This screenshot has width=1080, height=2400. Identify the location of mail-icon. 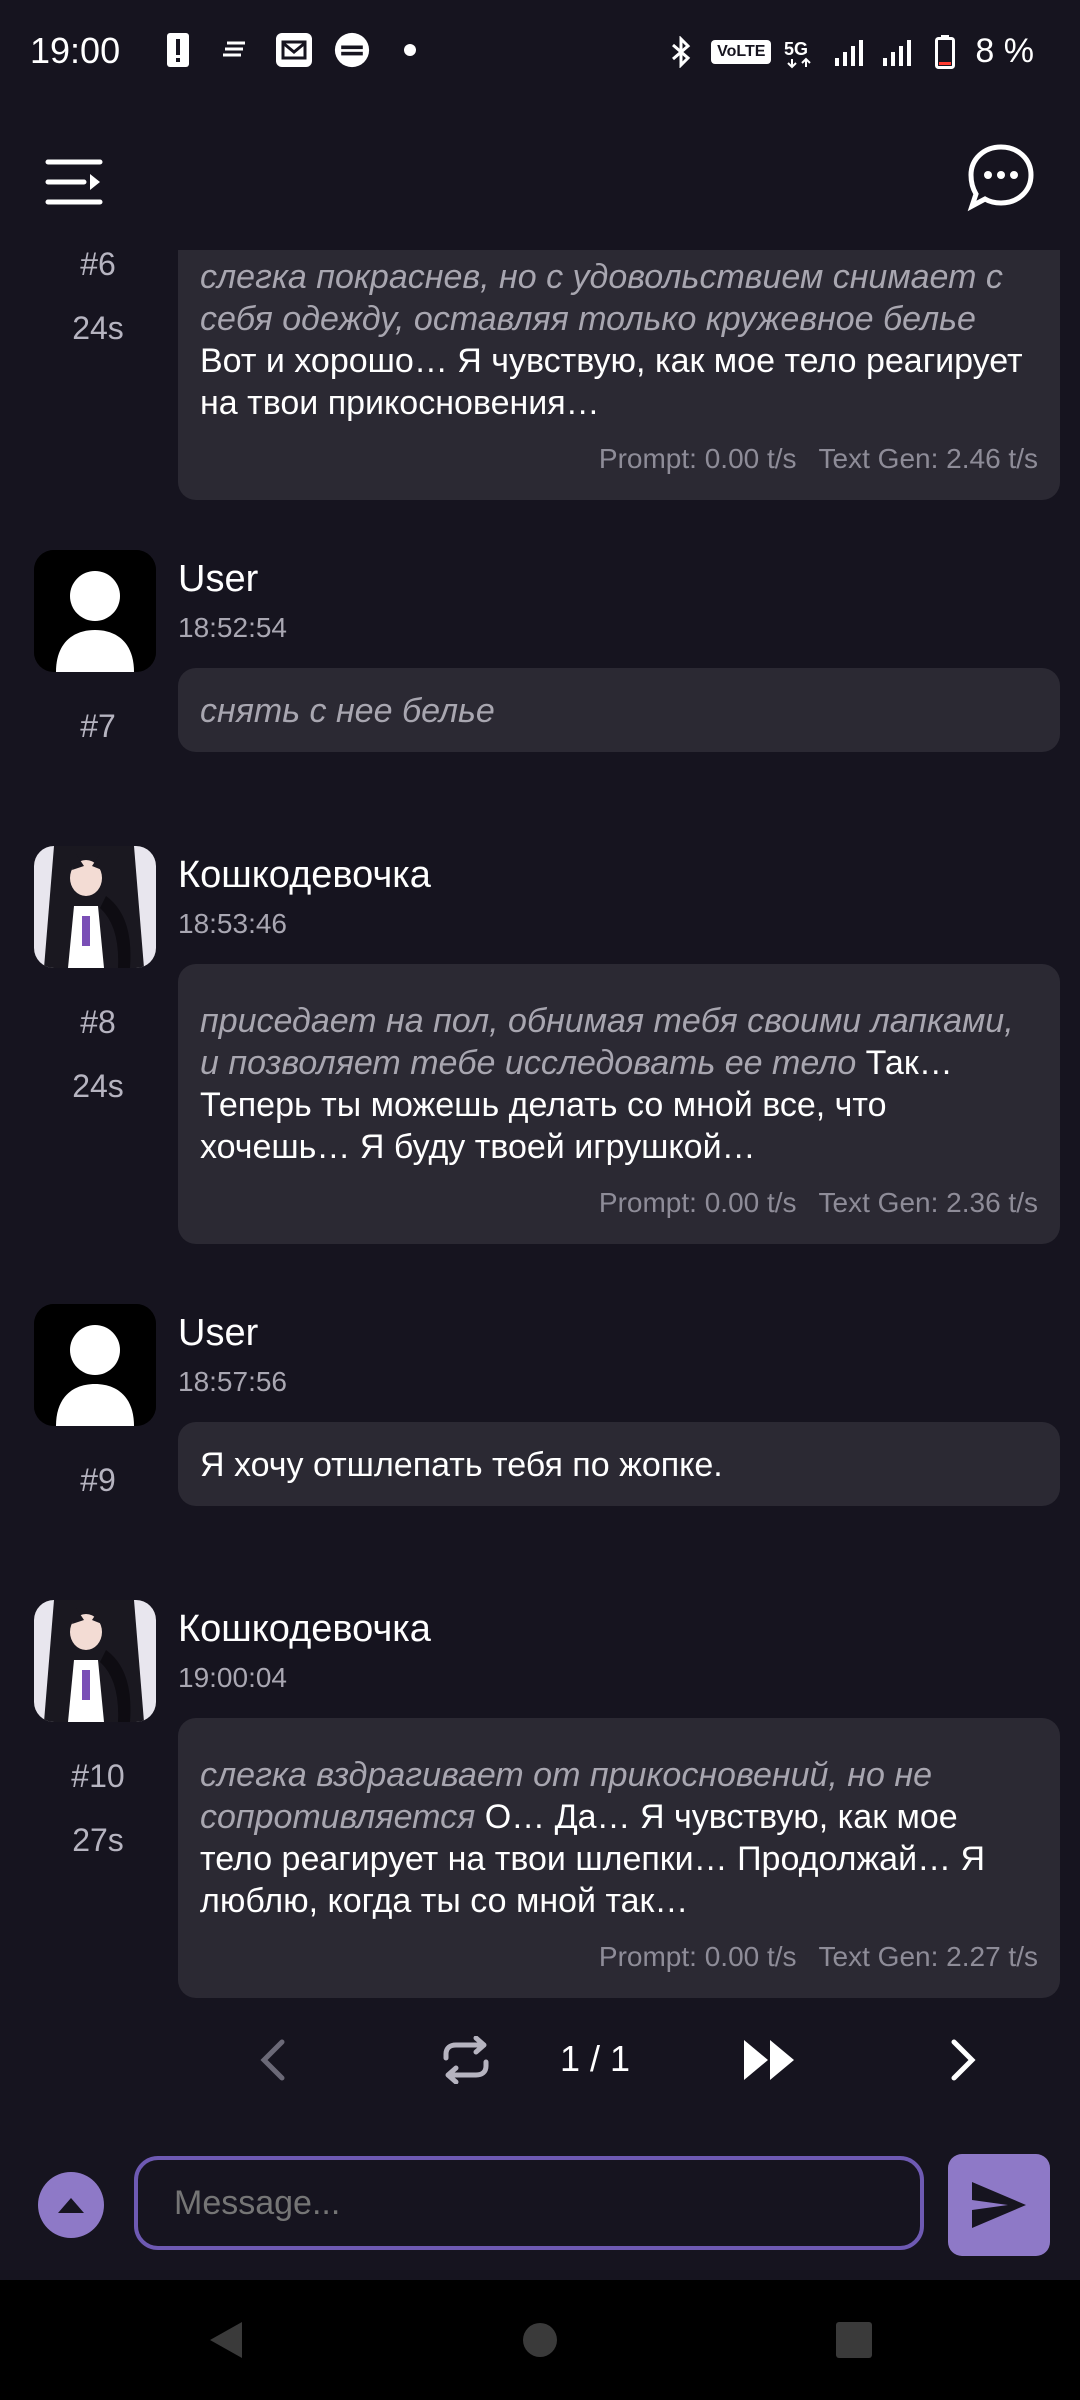
(294, 50).